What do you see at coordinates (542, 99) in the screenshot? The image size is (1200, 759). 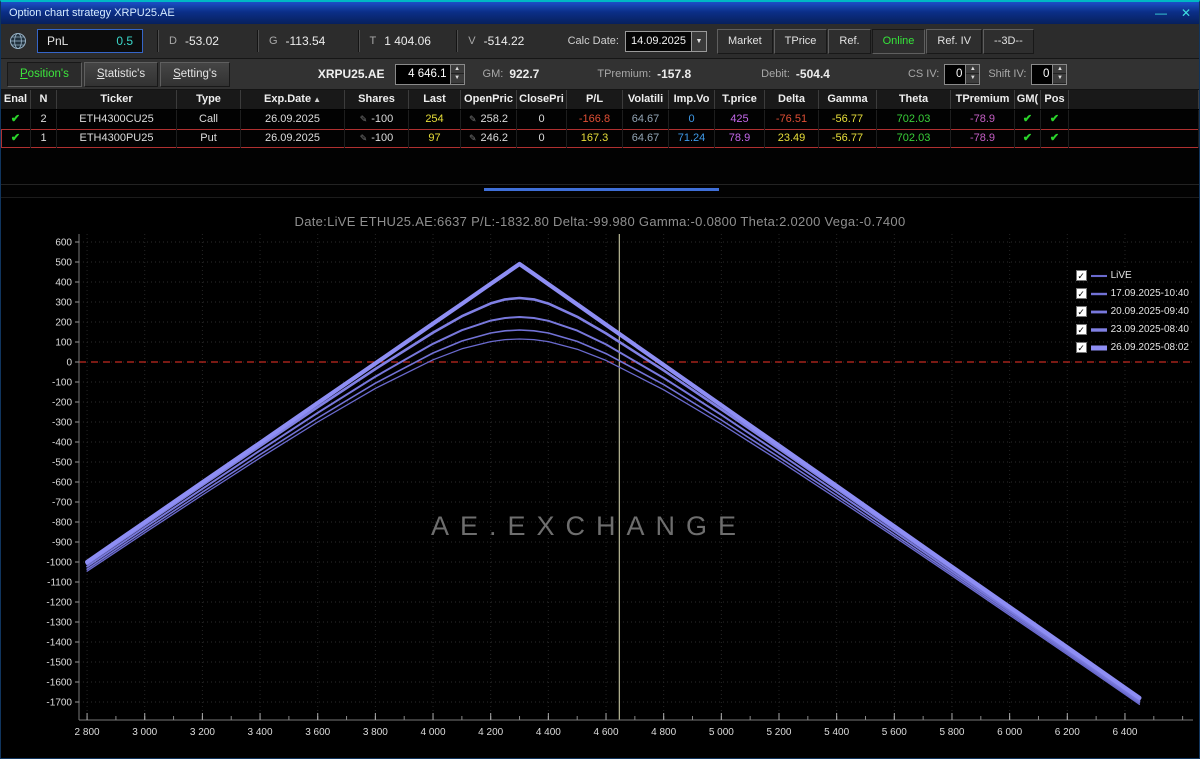 I see `column-header-closepri: ClosePri` at bounding box center [542, 99].